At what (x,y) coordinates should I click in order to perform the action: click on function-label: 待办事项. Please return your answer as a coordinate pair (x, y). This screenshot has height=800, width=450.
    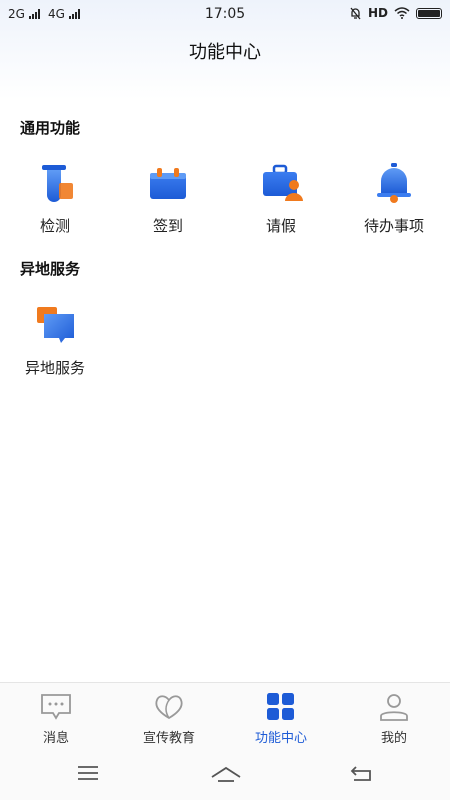
    Looking at the image, I should click on (393, 226).